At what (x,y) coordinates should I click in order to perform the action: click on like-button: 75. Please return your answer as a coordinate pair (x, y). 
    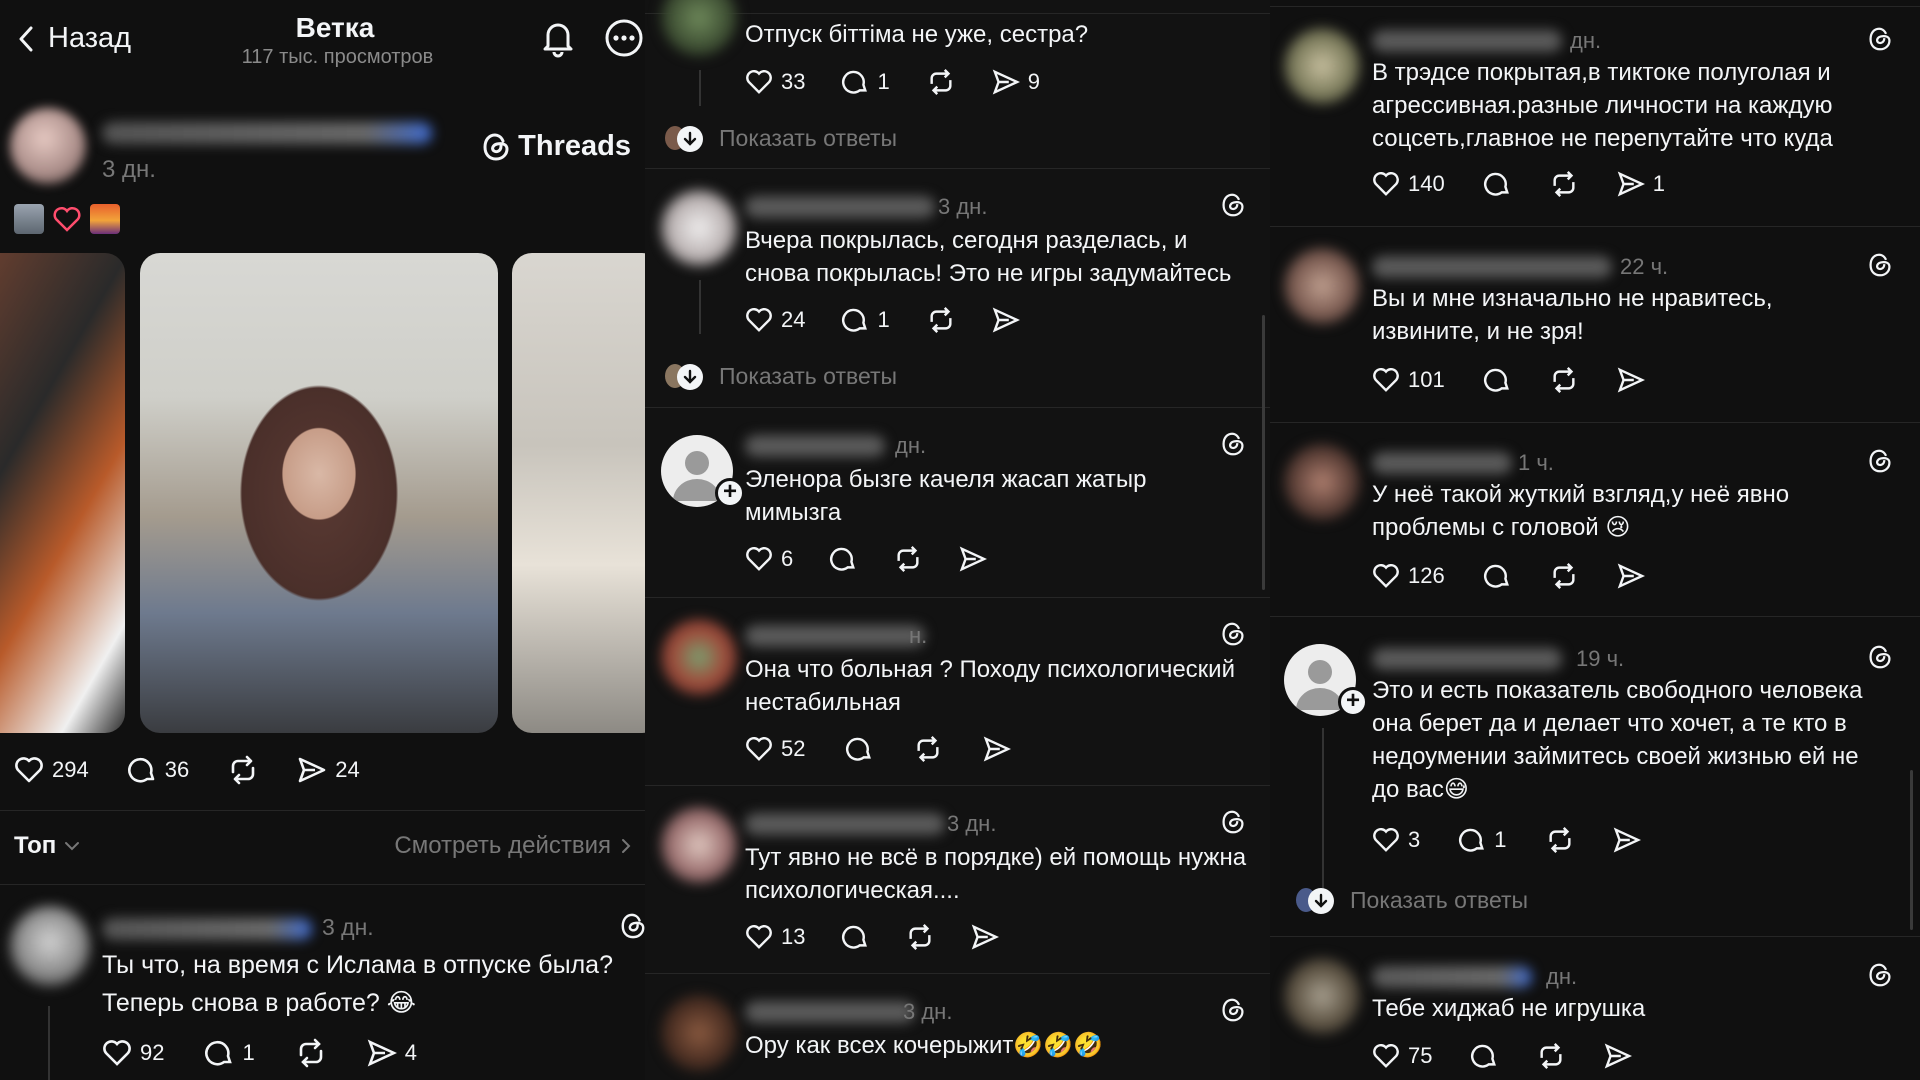
    Looking at the image, I should click on (1402, 1056).